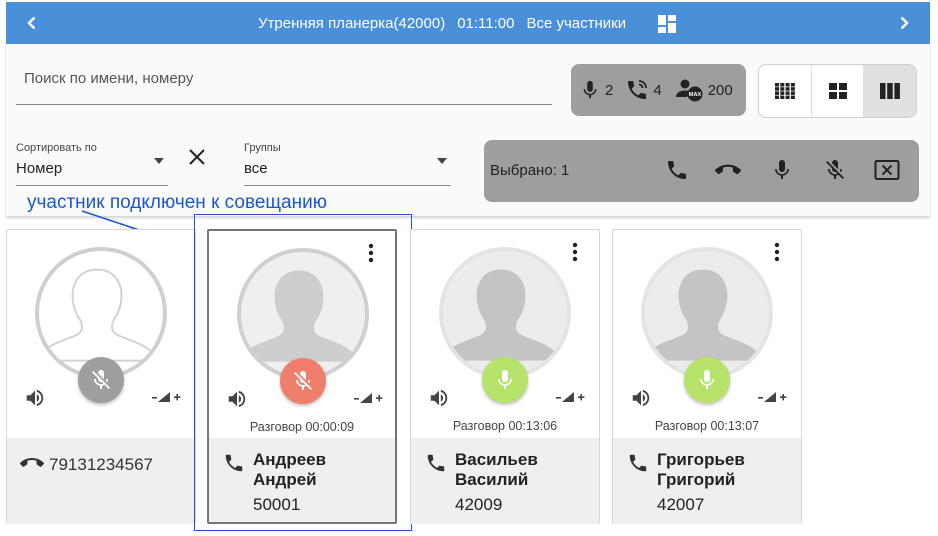 The height and width of the screenshot is (536, 938). I want to click on participant-name: Андреев Андрей, so click(290, 469).